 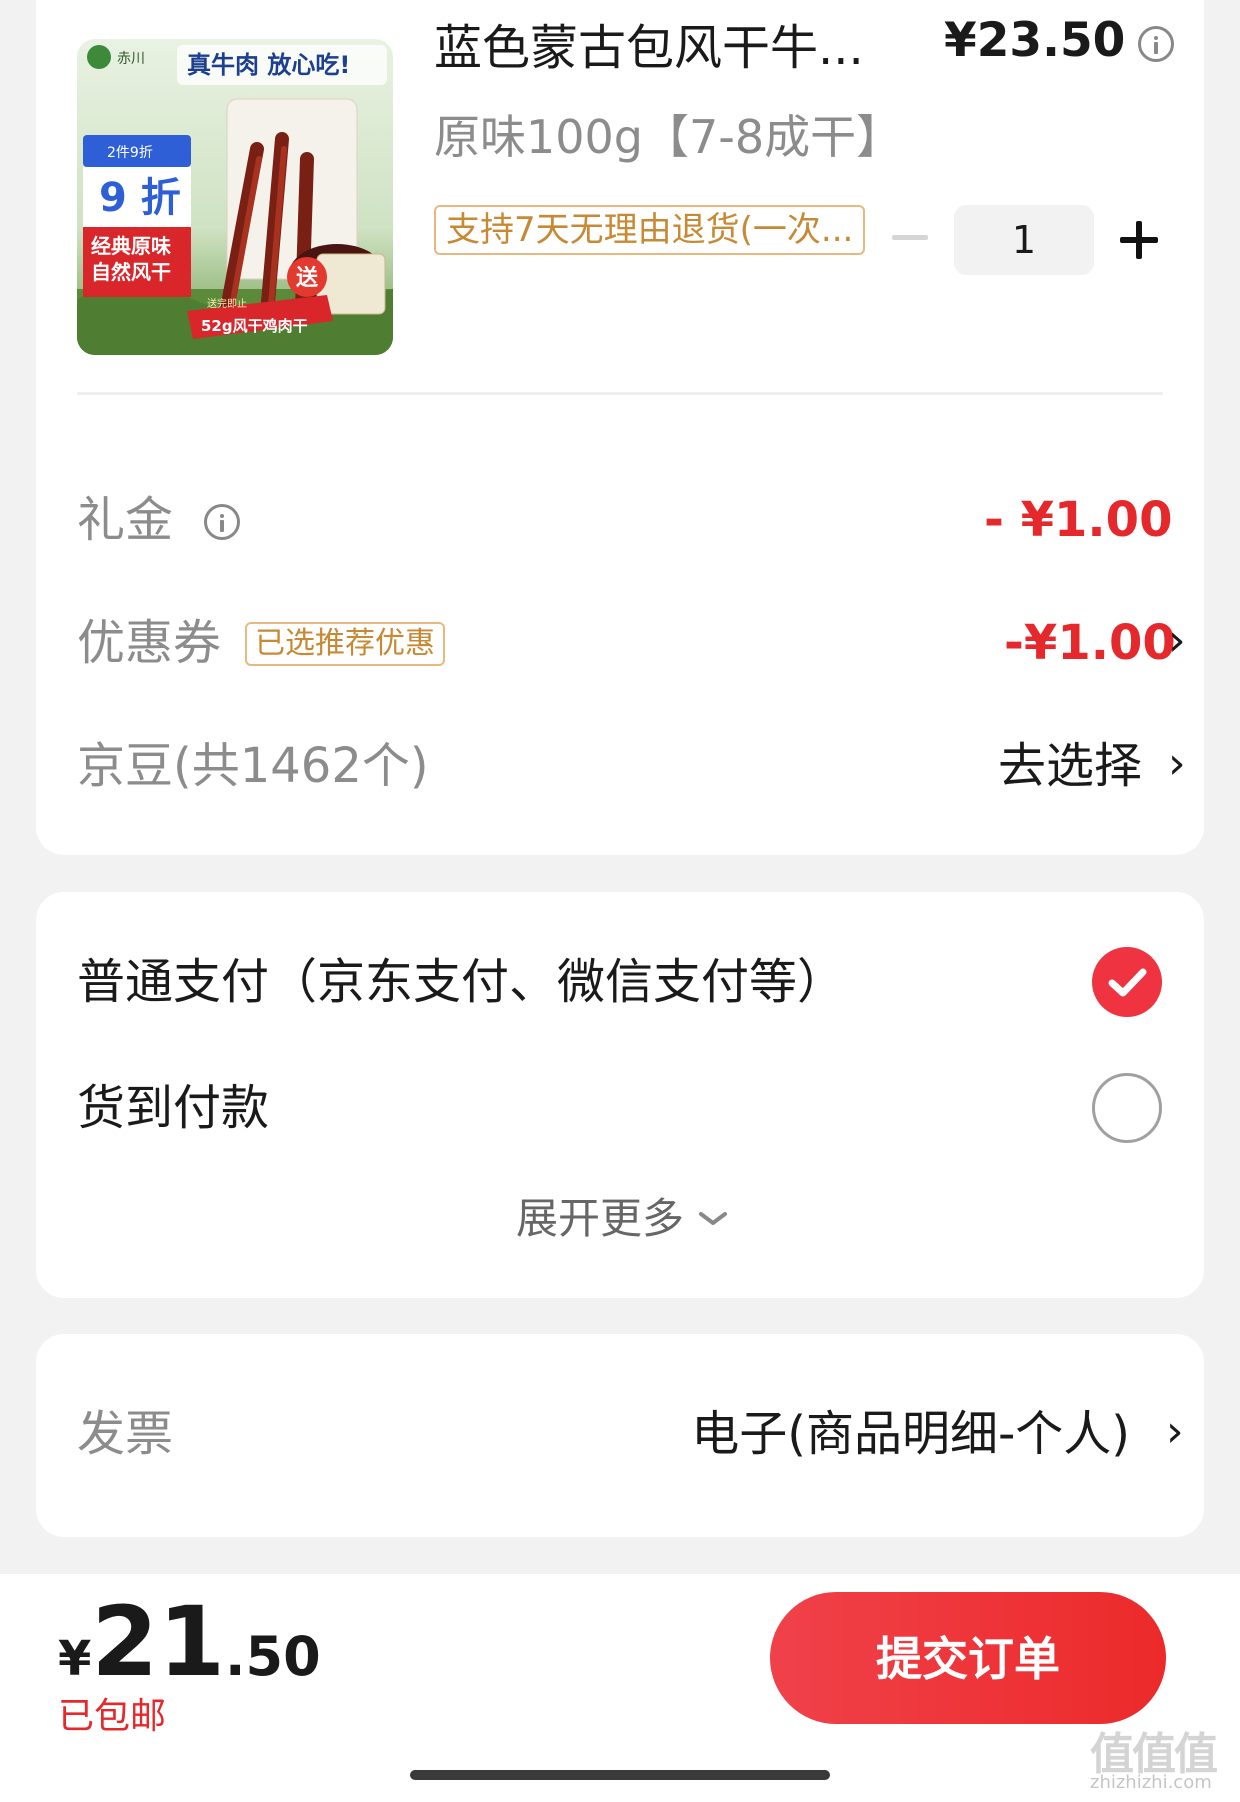 I want to click on price-info-icon, so click(x=1156, y=44).